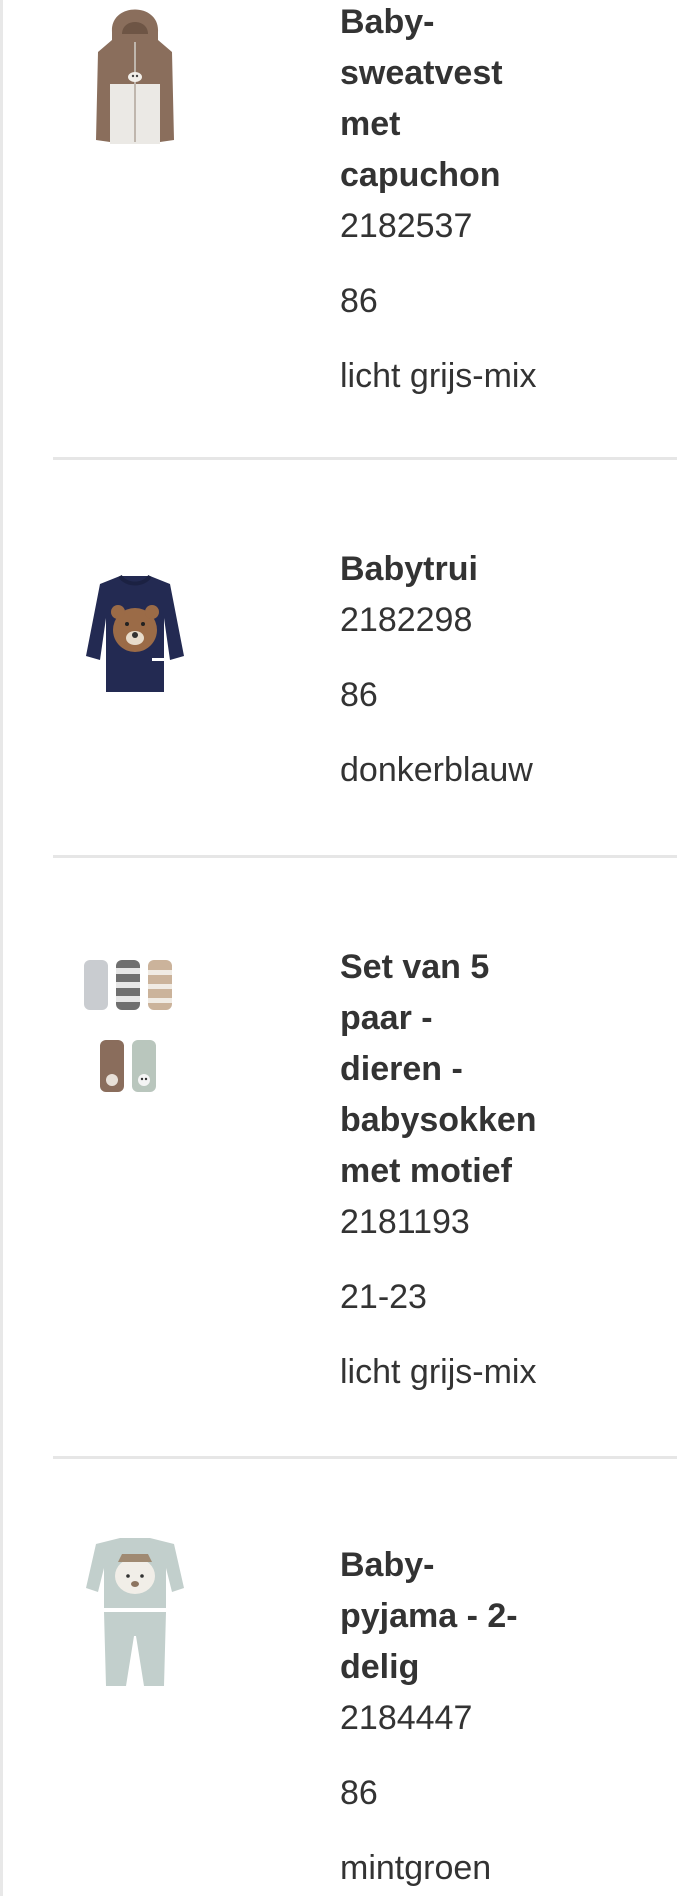 This screenshot has height=1896, width=677. I want to click on sweater-icon, so click(135, 640).